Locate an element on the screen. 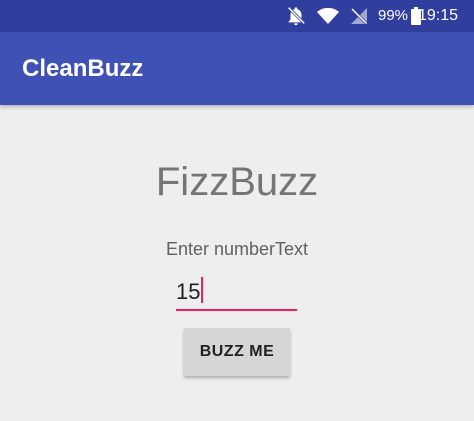 The width and height of the screenshot is (474, 421). buzz-me-button: BUZZ ME is located at coordinates (237, 352).